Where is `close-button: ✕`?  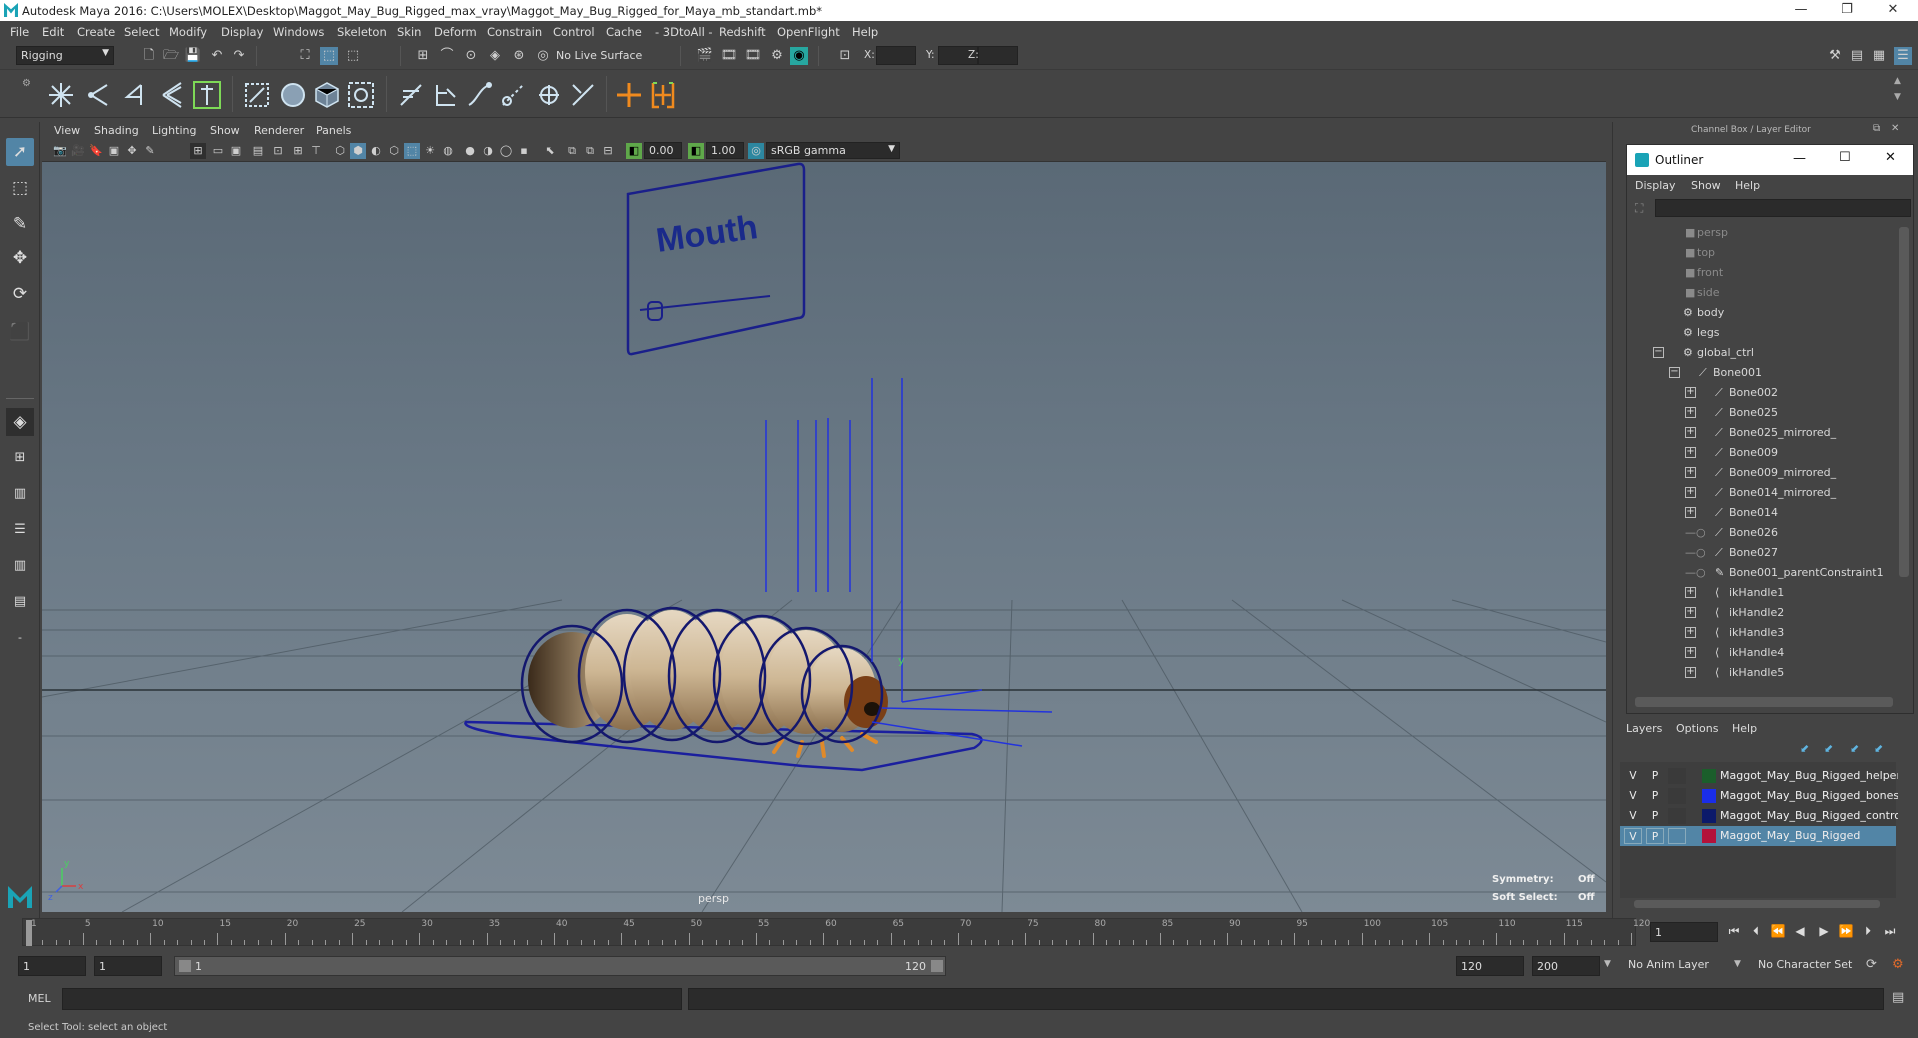 close-button: ✕ is located at coordinates (1893, 10).